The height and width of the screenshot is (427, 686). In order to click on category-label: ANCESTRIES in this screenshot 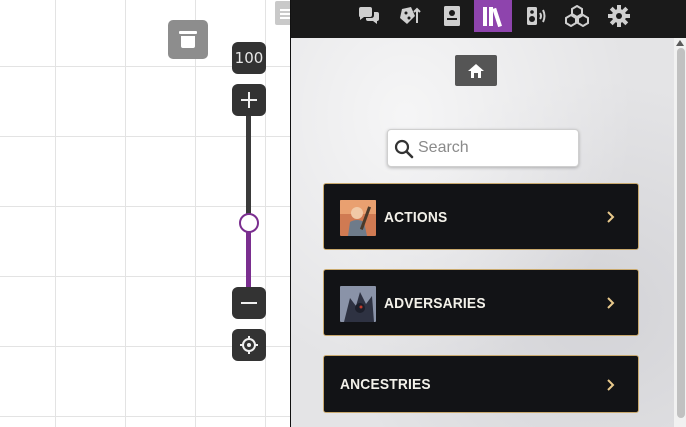, I will do `click(385, 384)`.